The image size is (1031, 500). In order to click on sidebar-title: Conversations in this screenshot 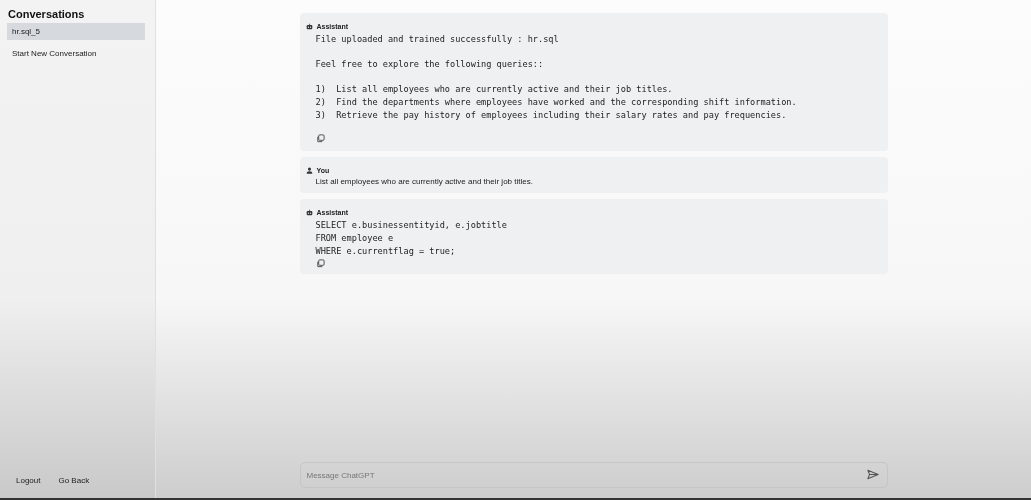, I will do `click(46, 15)`.